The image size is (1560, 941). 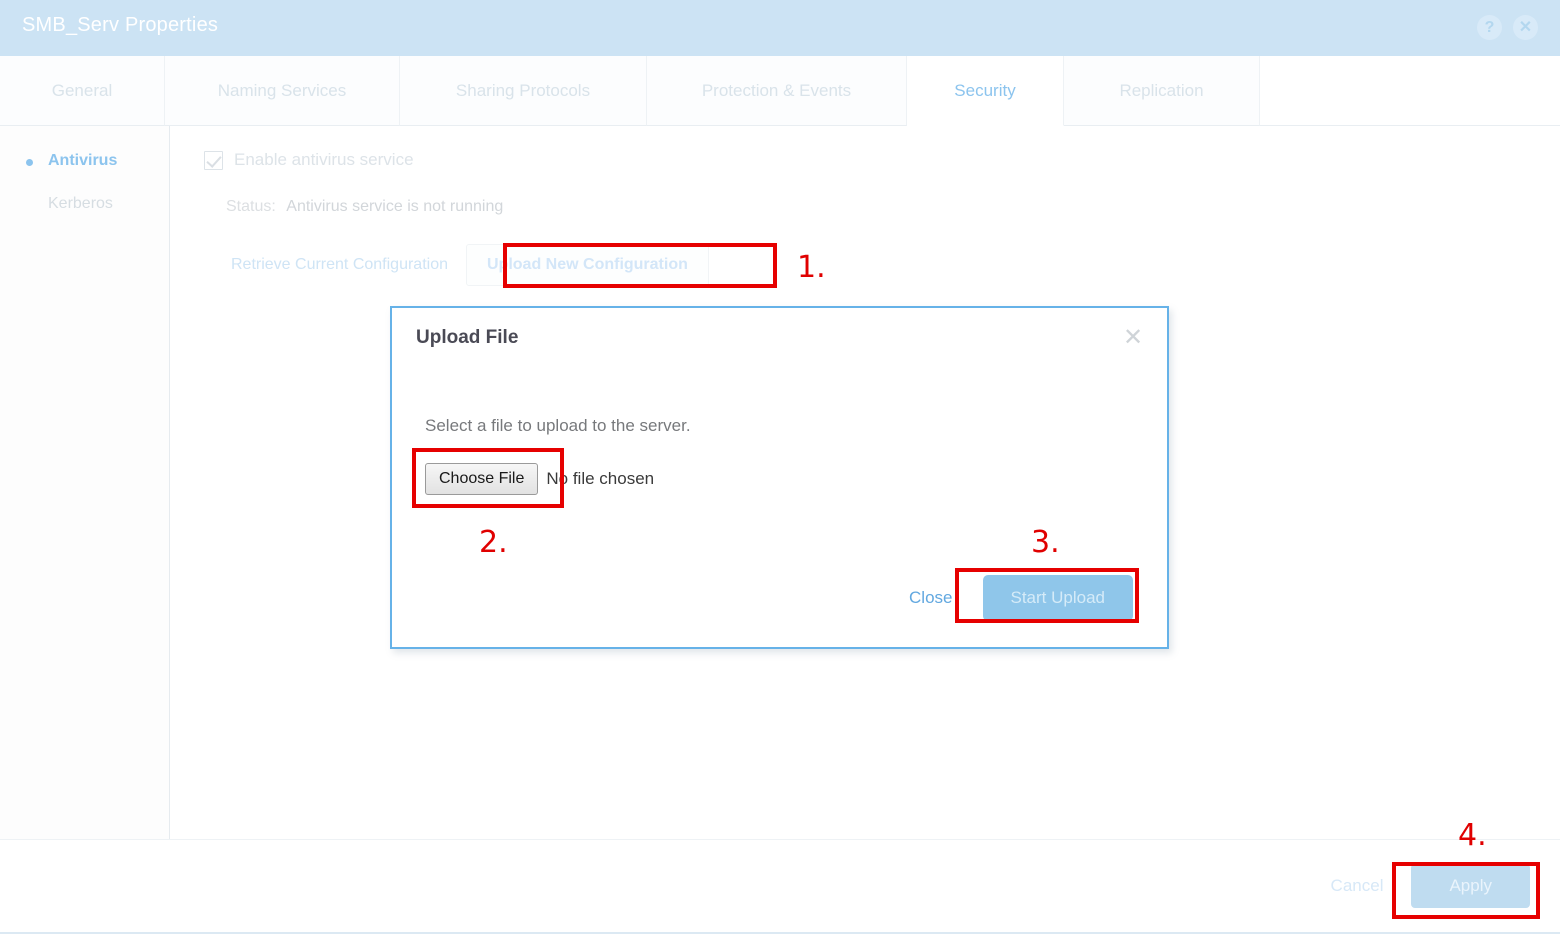 I want to click on titlebar-actions: ? ✕, so click(x=1507, y=27).